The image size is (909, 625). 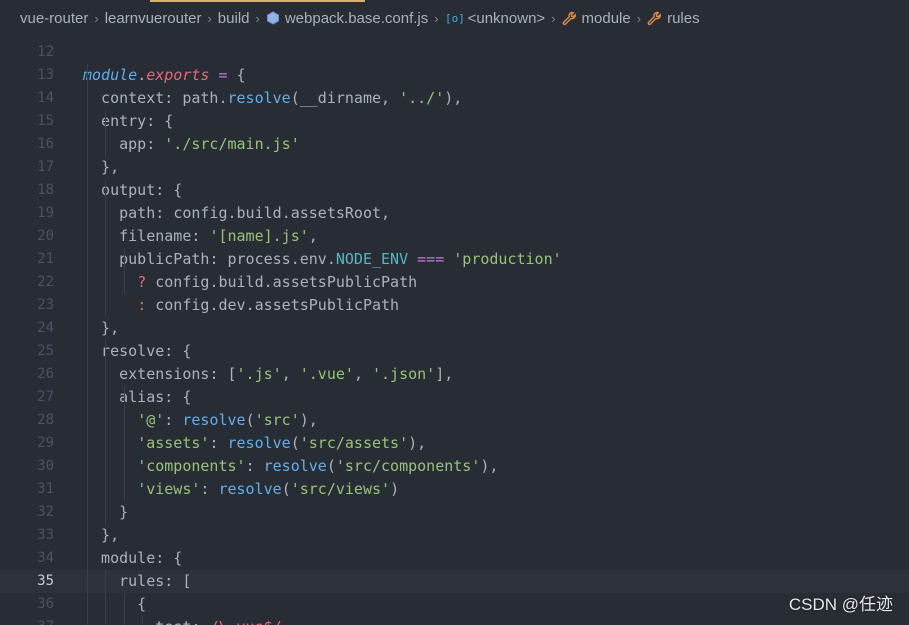 What do you see at coordinates (234, 18) in the screenshot?
I see `breadcrumb-item: build` at bounding box center [234, 18].